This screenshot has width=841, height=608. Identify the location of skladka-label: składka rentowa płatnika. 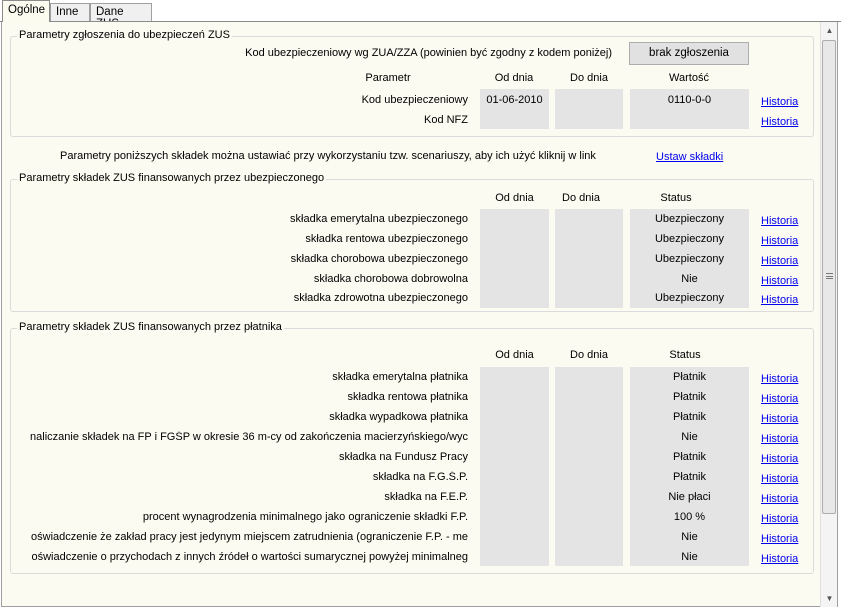
(407, 397).